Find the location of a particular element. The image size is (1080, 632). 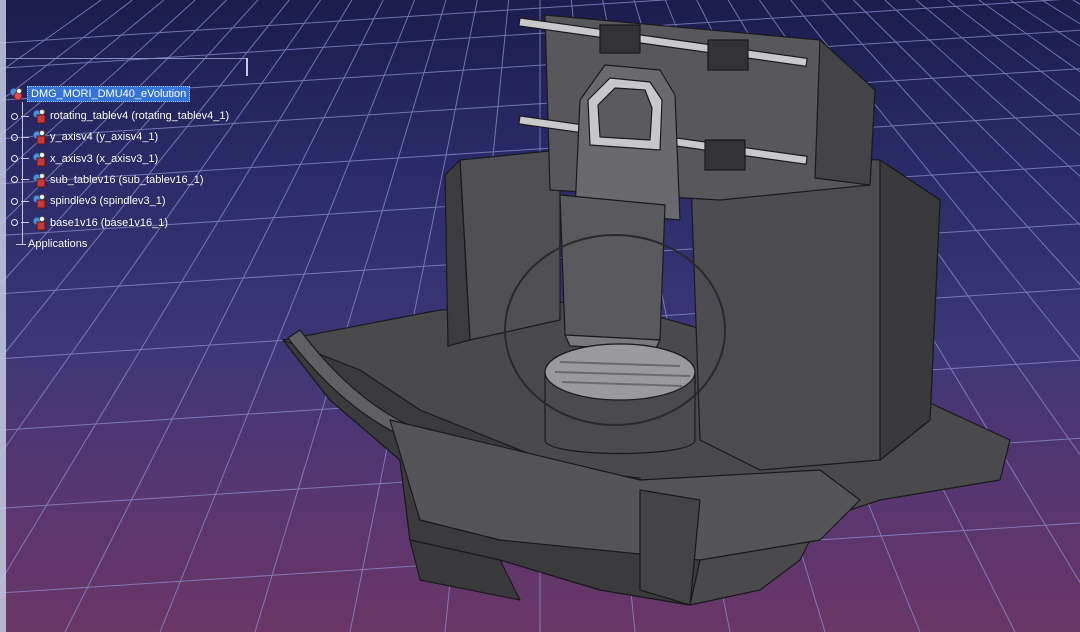

tree-node-label: x_axisv3 (x_axisv3_1) is located at coordinates (104, 159).